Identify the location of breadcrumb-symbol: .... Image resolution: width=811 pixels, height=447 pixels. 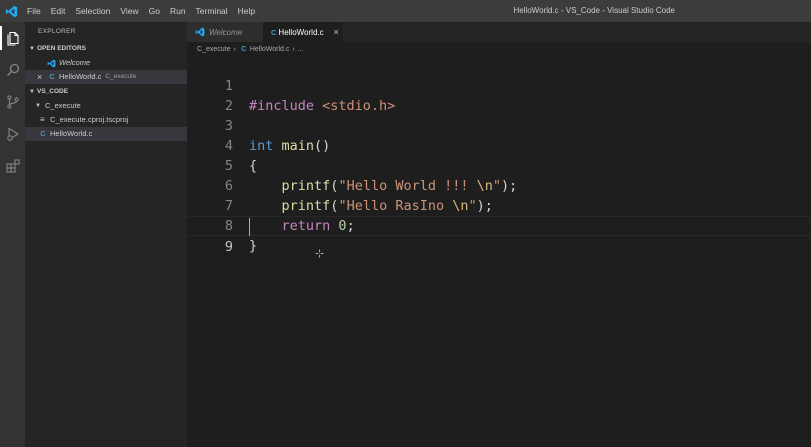
(301, 49).